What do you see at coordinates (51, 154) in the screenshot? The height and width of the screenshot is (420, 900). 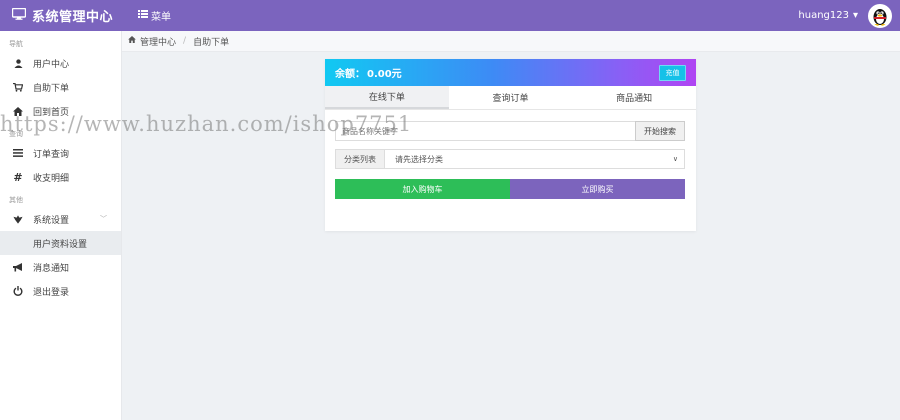 I see `sidebar-item-label: 订单查询` at bounding box center [51, 154].